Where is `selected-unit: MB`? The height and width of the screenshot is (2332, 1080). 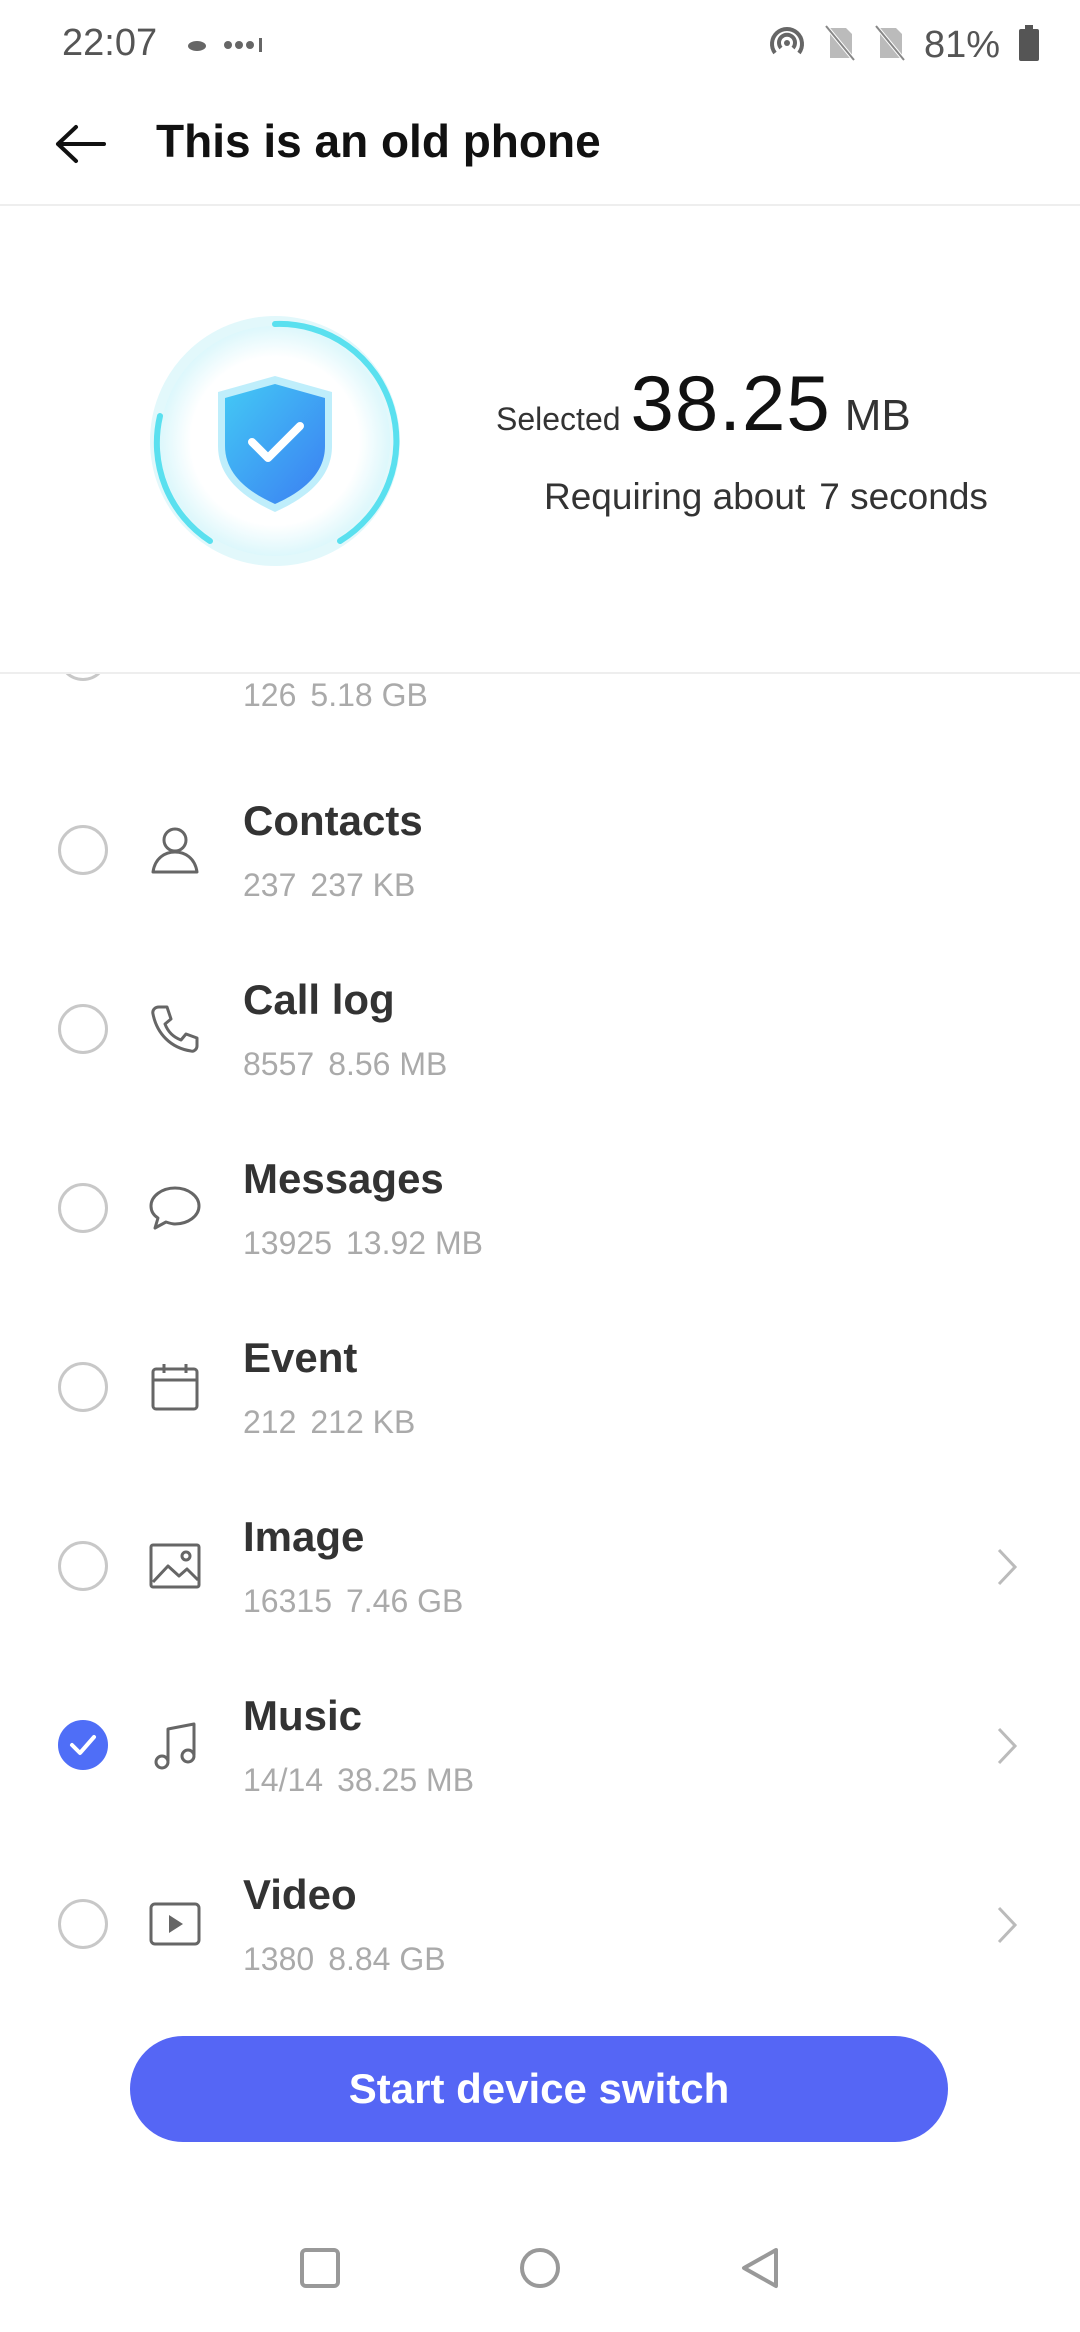
selected-unit: MB is located at coordinates (877, 415).